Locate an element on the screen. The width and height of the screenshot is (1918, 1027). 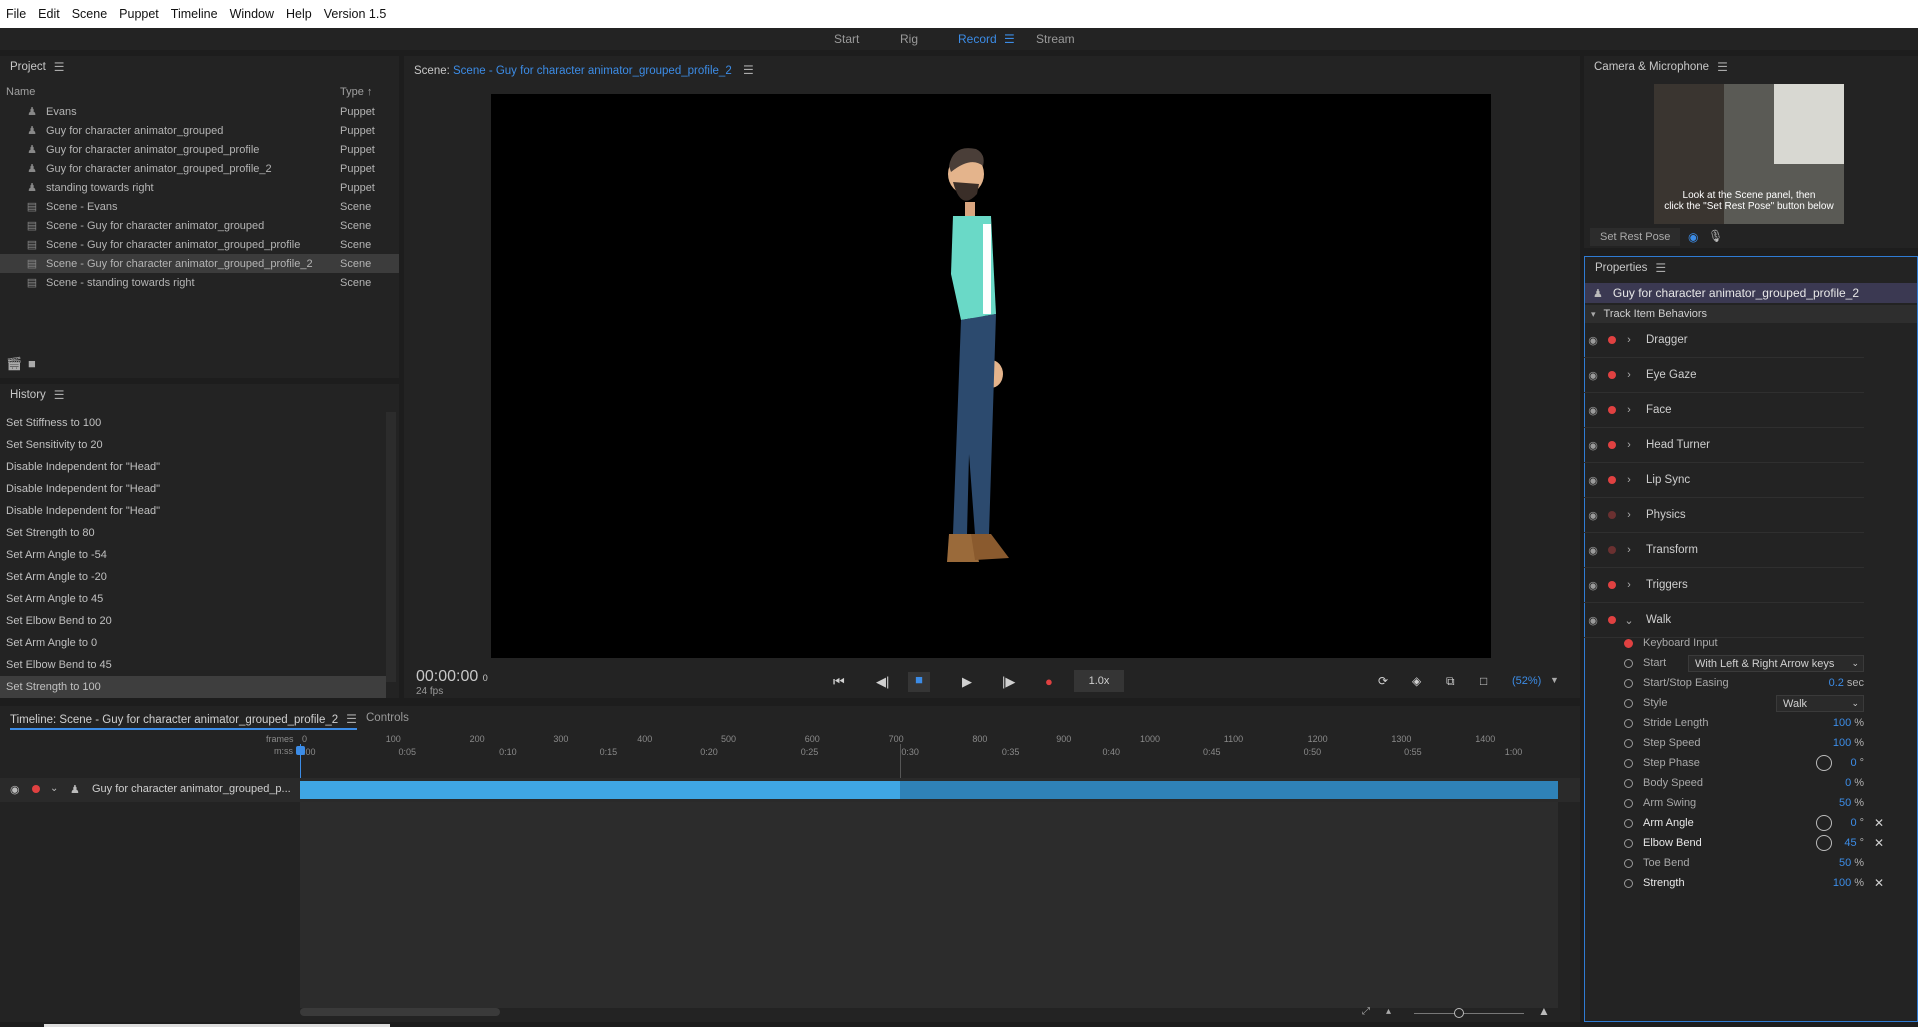
param-step-phase: Step Phase 0 ° is located at coordinates (1759, 763).